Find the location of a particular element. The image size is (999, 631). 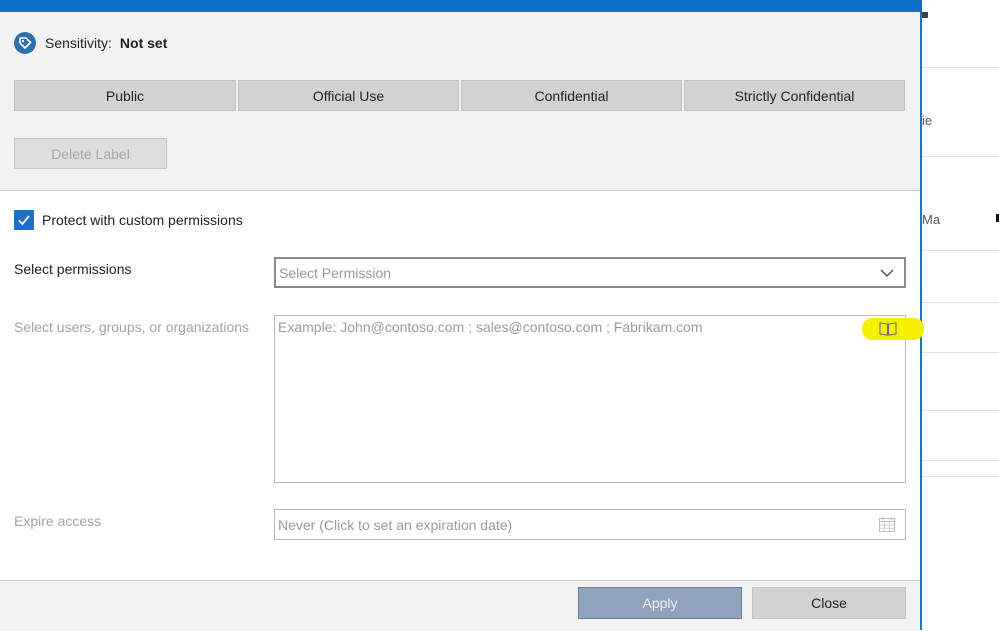

background-text-fragment: ie is located at coordinates (927, 120).